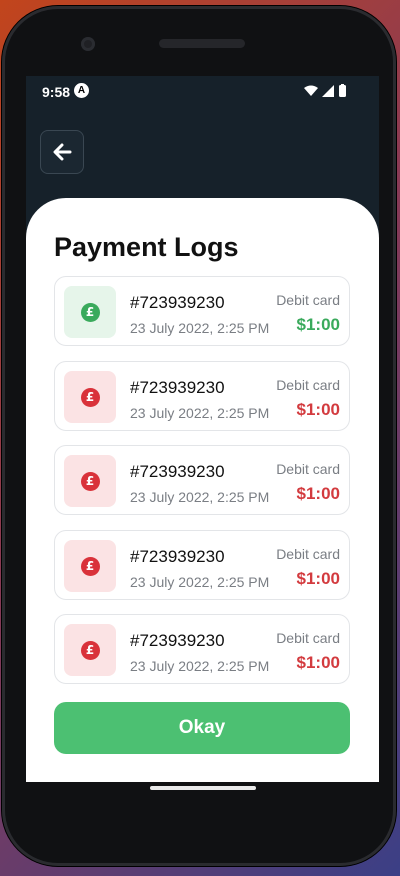 Image resolution: width=400 pixels, height=876 pixels. Describe the element at coordinates (146, 247) in the screenshot. I see `page-title: Payment Logs` at that location.